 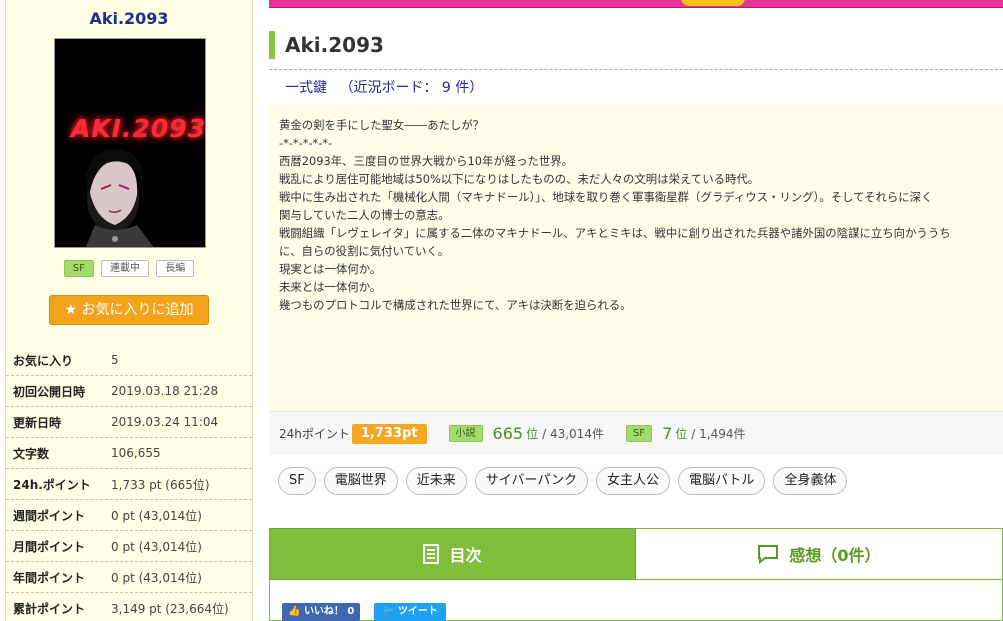 I want to click on comment-icon, so click(x=768, y=554).